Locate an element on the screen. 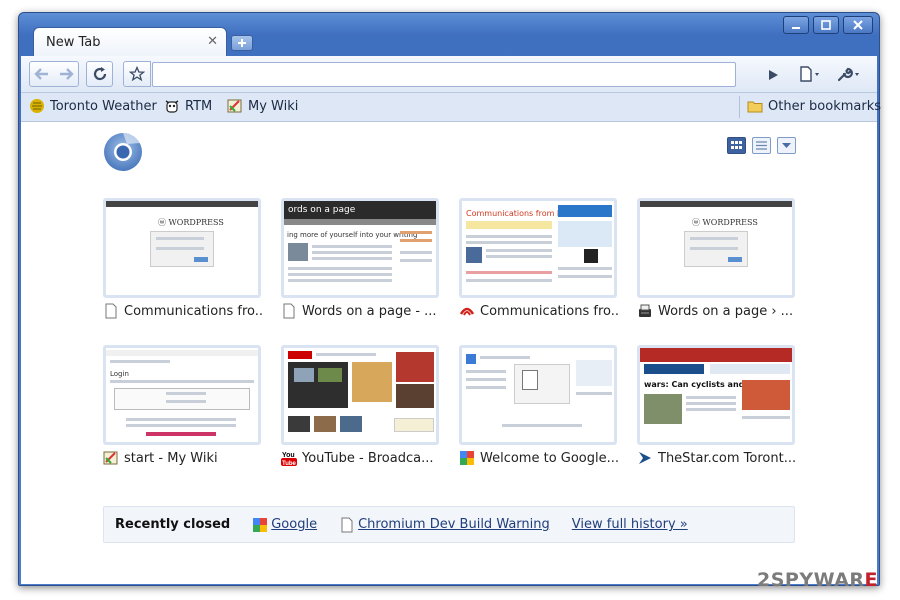 The width and height of the screenshot is (900, 600). view-full-history-link: View full history » is located at coordinates (630, 524).